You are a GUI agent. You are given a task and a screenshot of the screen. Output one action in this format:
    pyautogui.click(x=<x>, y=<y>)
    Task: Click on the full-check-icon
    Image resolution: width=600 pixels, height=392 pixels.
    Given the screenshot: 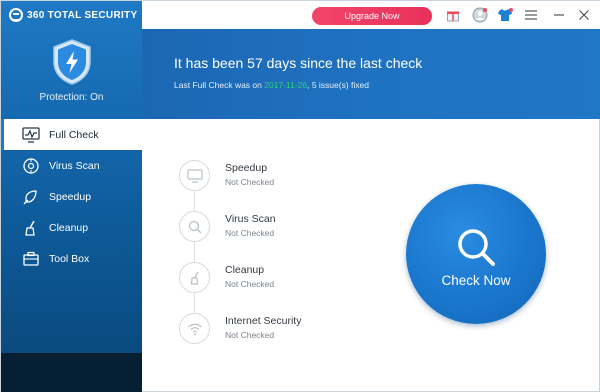 What is the action you would take?
    pyautogui.click(x=31, y=135)
    